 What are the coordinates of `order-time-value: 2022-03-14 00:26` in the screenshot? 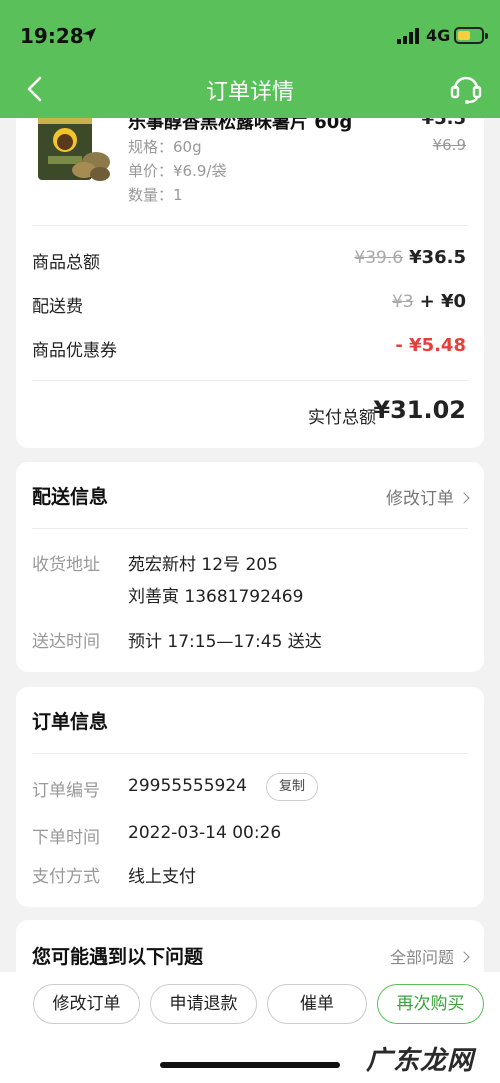 It's located at (205, 833).